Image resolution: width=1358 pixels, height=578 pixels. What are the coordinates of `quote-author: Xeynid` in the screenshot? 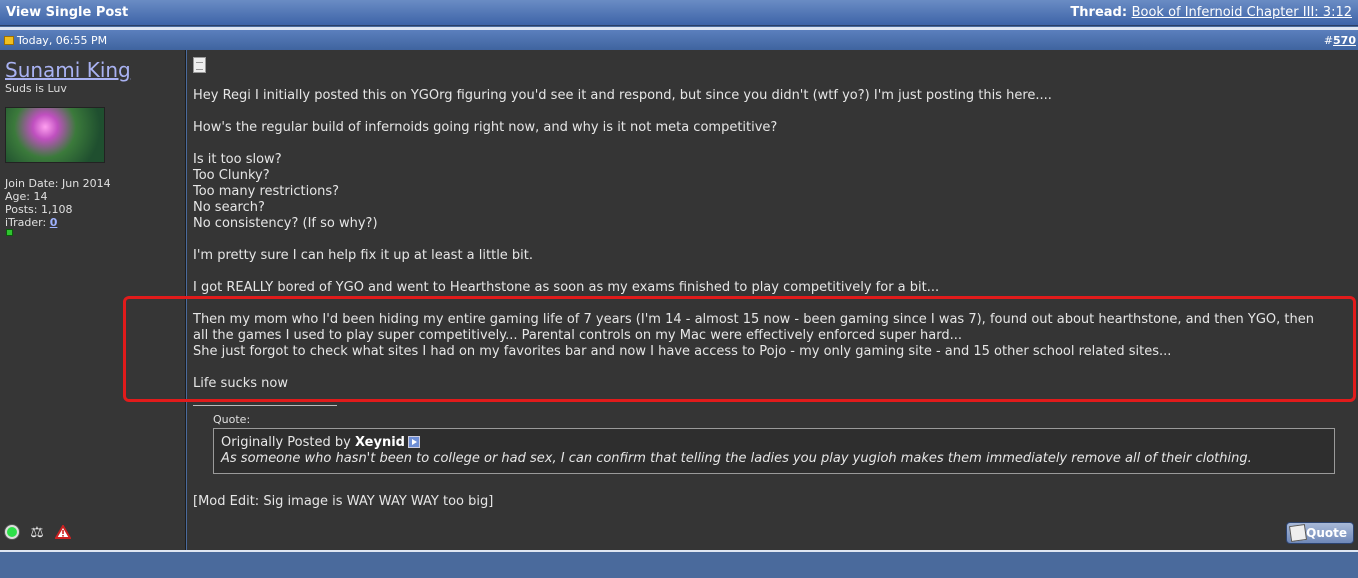 It's located at (379, 442).